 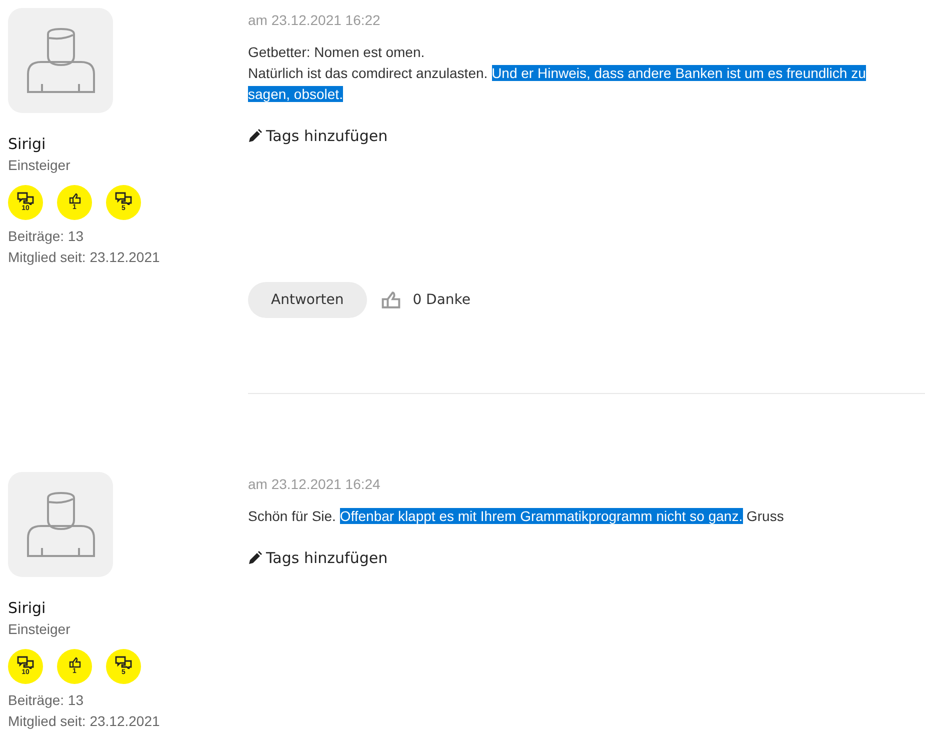 What do you see at coordinates (307, 300) in the screenshot?
I see `reply-button: Antworten` at bounding box center [307, 300].